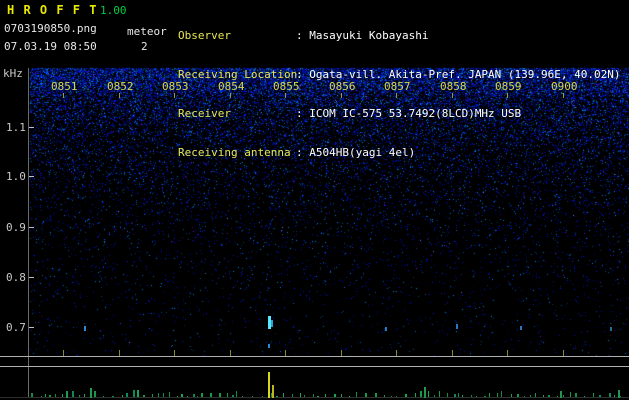  What do you see at coordinates (369, 35) in the screenshot?
I see `info-value: Masayuki Kobayashi` at bounding box center [369, 35].